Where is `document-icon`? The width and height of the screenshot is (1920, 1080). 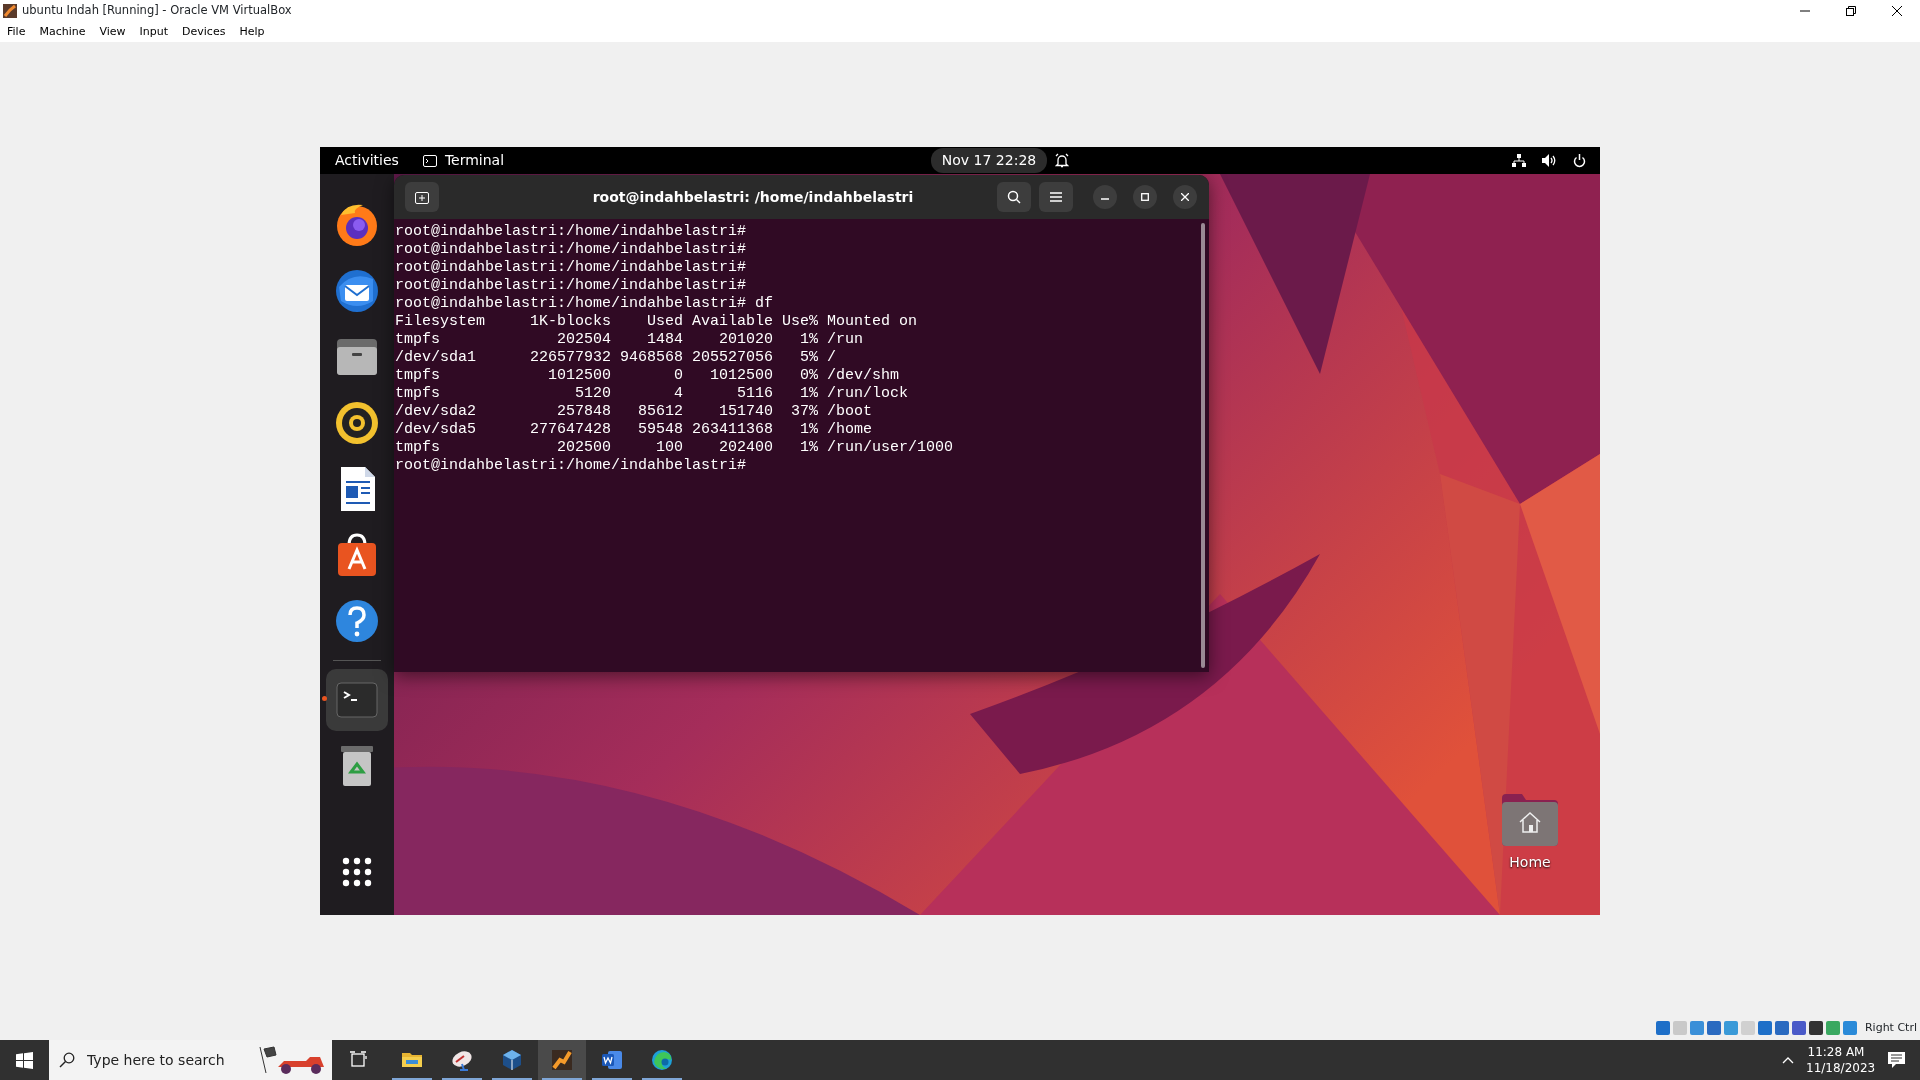 document-icon is located at coordinates (612, 1060).